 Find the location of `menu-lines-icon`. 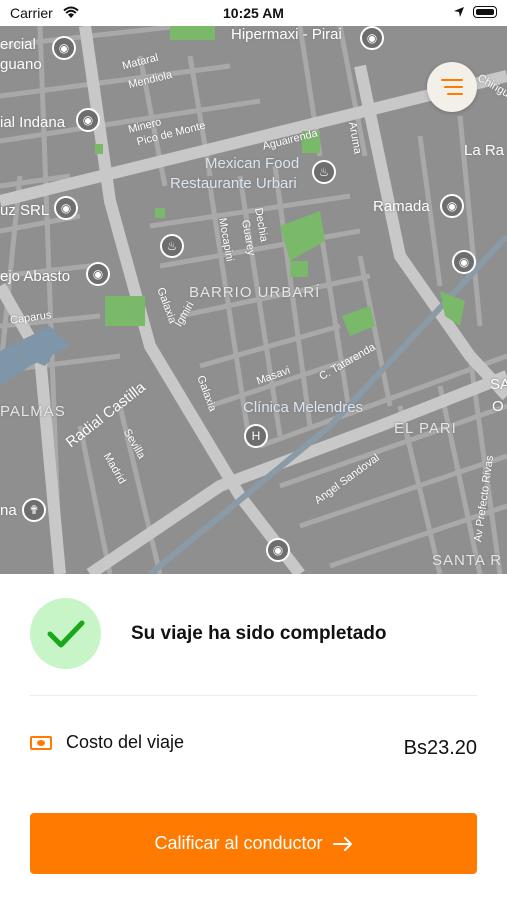

menu-lines-icon is located at coordinates (452, 80).